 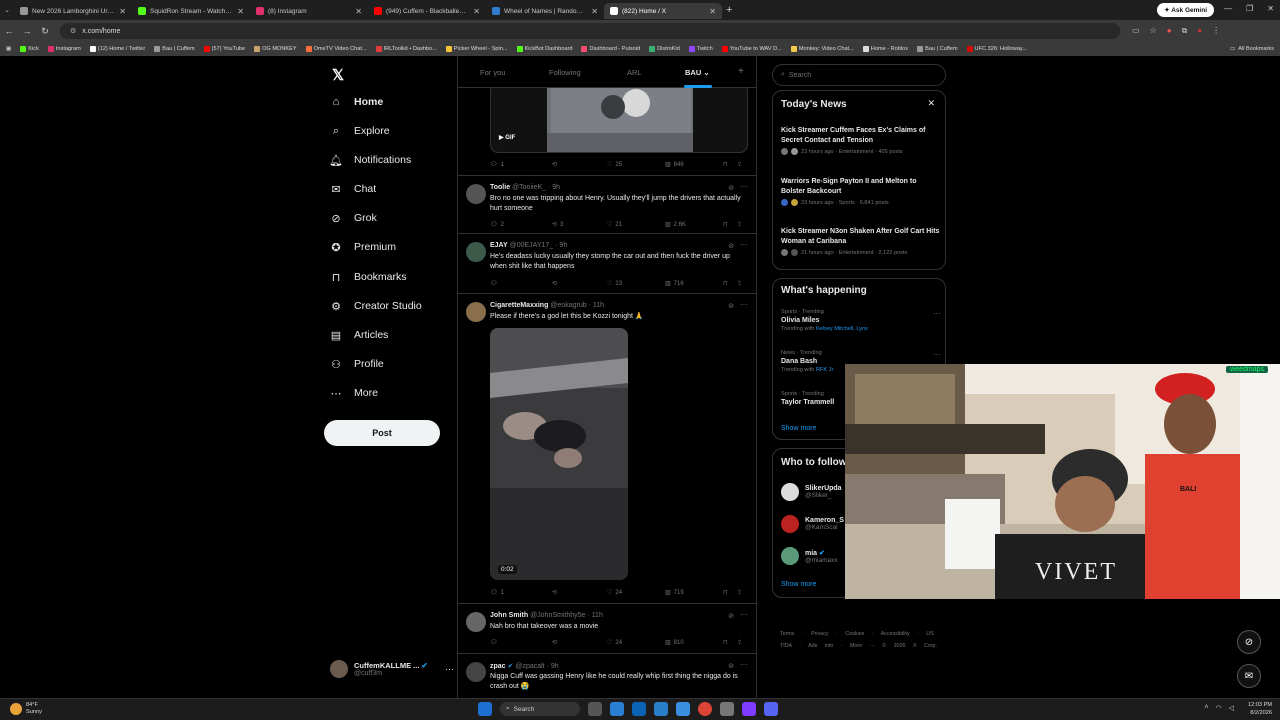 I want to click on views-button: ▥ 810, so click(x=694, y=643).